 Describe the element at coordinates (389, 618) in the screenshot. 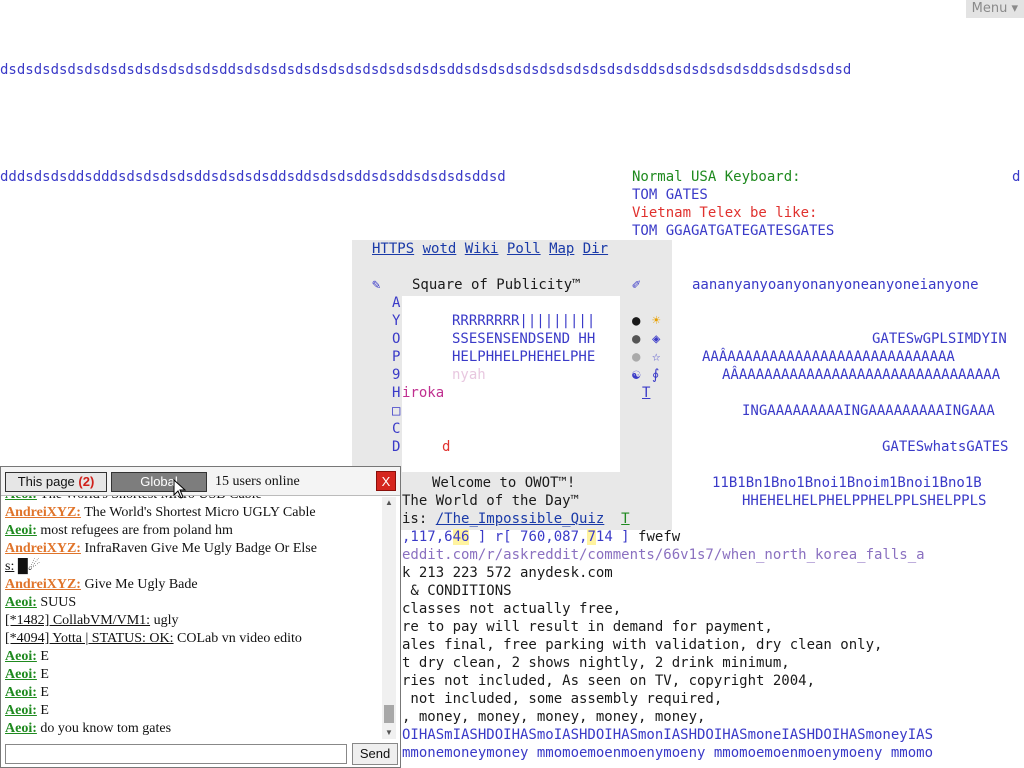

I see `chat-scrollbar: ▲ ▼` at that location.